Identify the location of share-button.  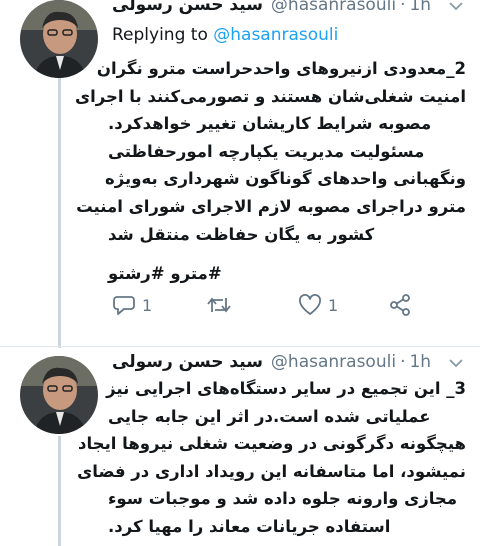
(400, 305).